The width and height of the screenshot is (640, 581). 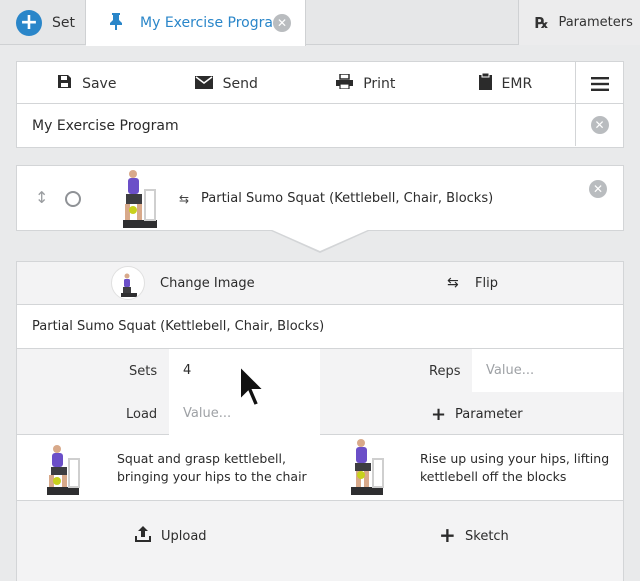 What do you see at coordinates (128, 283) in the screenshot?
I see `change-image-thumbnail` at bounding box center [128, 283].